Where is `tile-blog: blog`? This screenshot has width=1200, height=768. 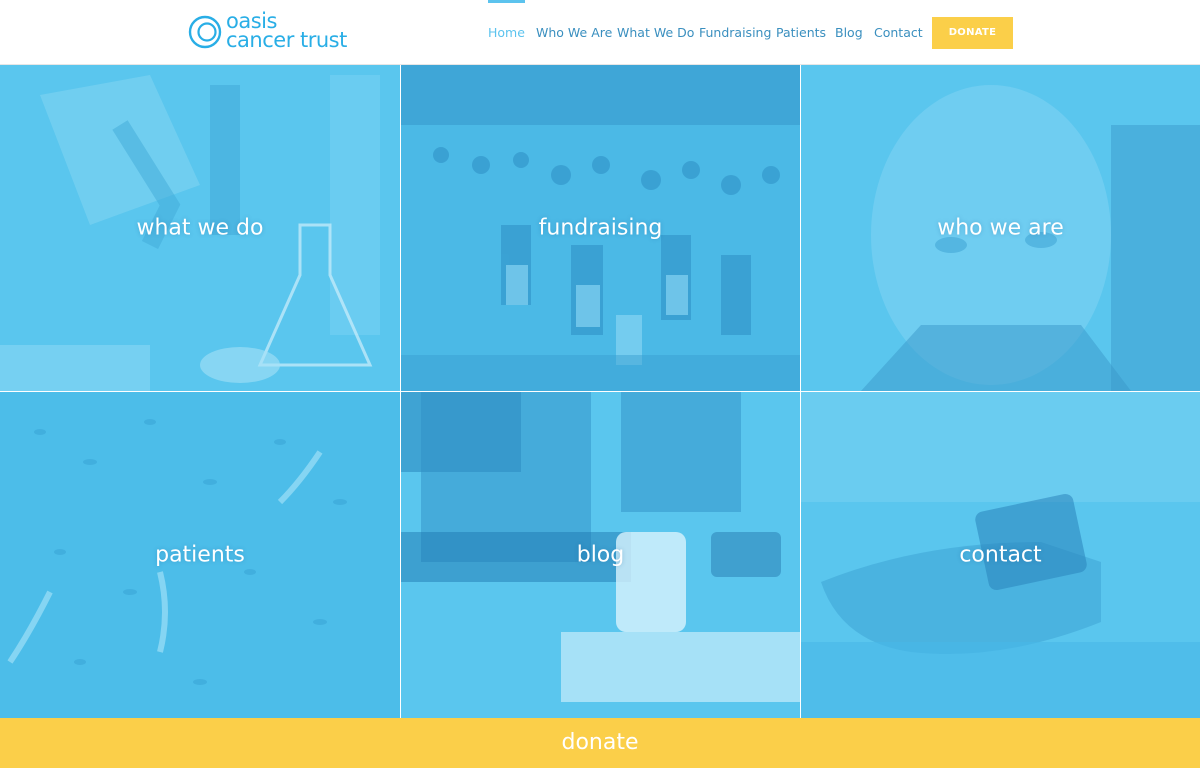
tile-blog: blog is located at coordinates (600, 555).